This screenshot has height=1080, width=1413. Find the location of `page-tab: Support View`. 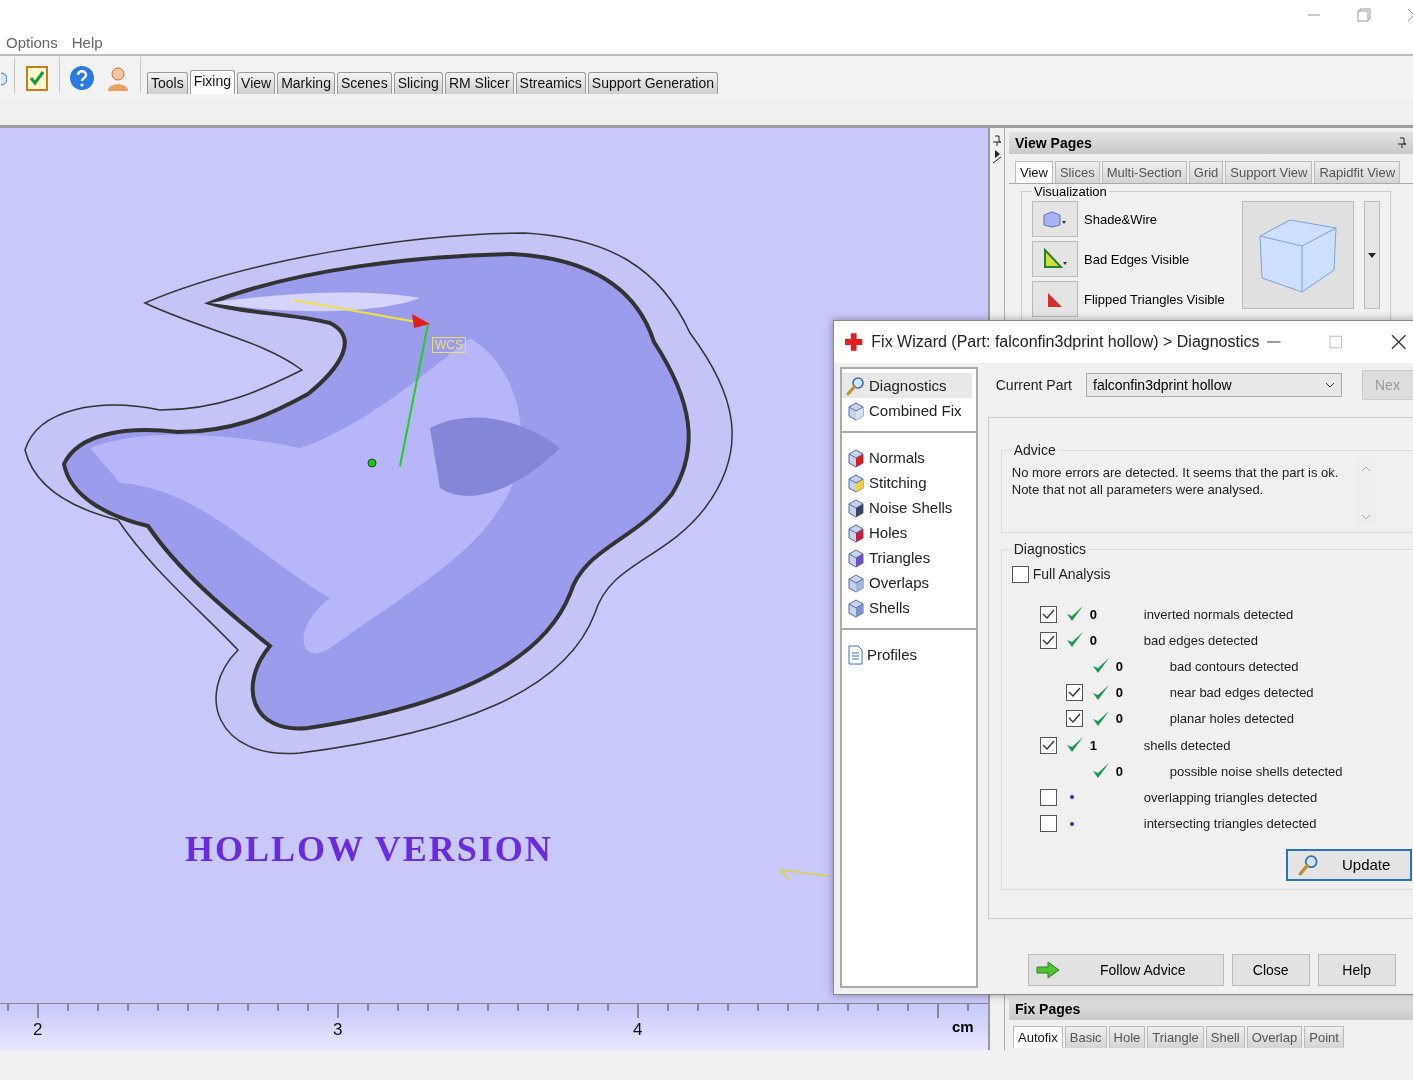

page-tab: Support View is located at coordinates (1269, 172).